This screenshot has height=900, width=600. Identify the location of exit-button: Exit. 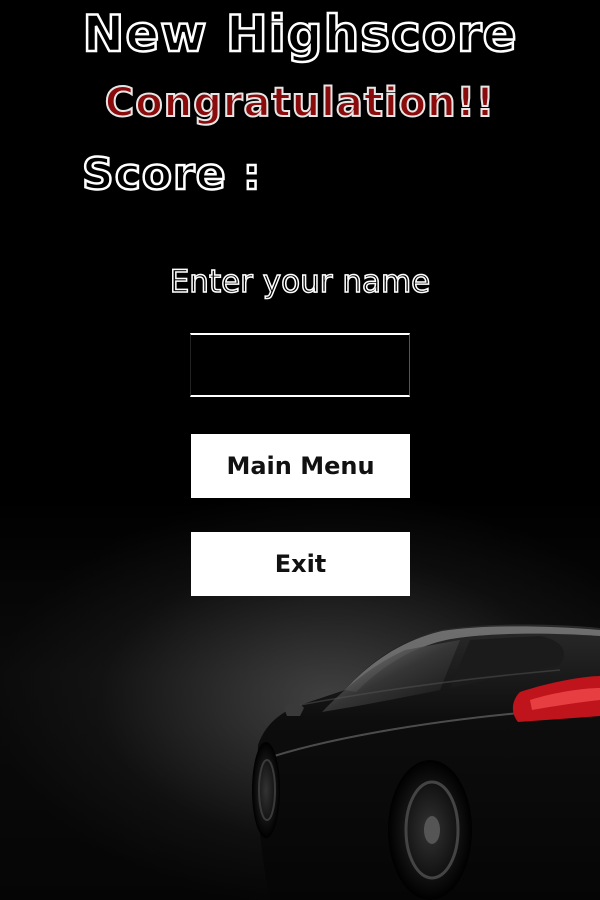
(300, 564).